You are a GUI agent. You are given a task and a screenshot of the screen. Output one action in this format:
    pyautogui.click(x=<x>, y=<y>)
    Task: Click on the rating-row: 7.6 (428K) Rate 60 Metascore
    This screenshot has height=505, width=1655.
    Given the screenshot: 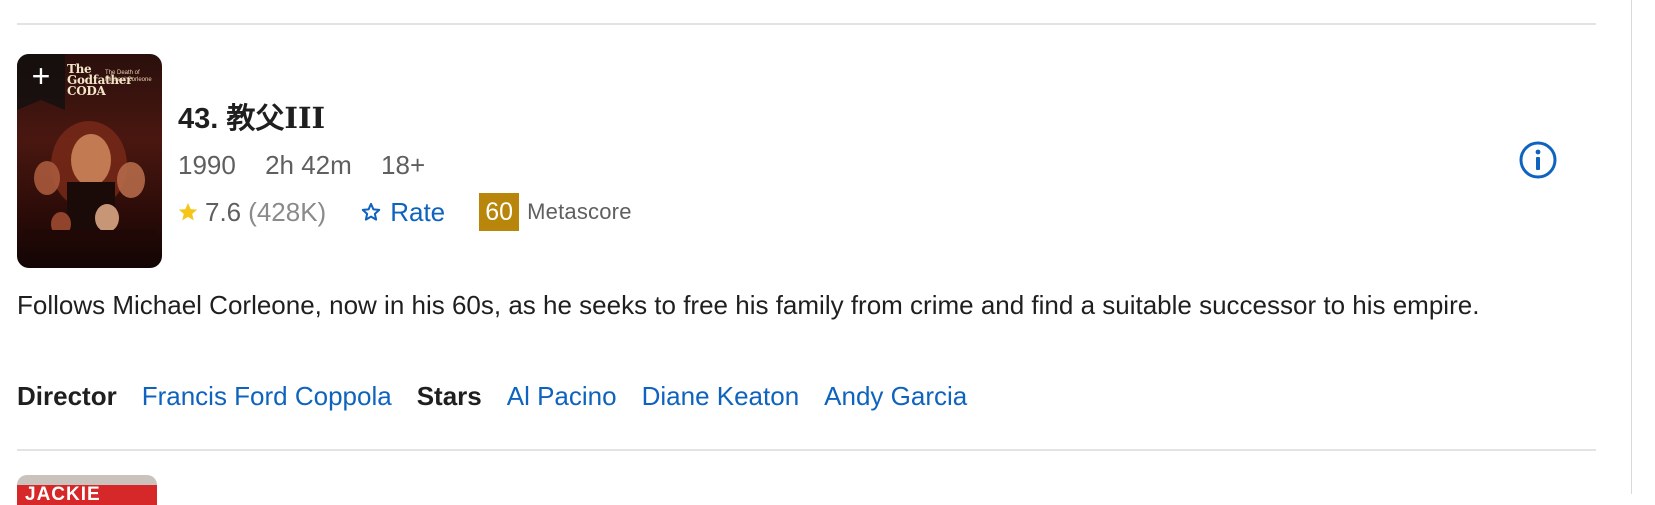 What is the action you would take?
    pyautogui.click(x=404, y=212)
    